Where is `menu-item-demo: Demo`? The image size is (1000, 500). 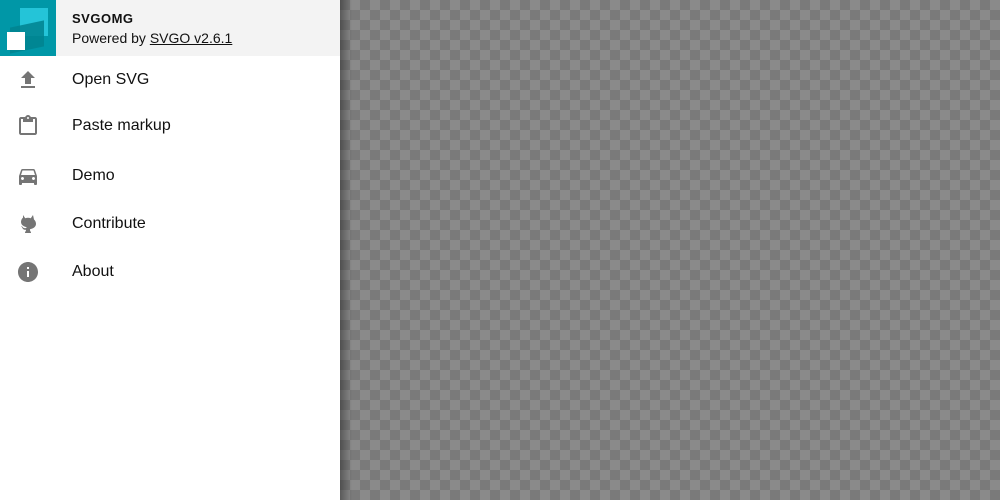
menu-item-demo: Demo is located at coordinates (170, 176).